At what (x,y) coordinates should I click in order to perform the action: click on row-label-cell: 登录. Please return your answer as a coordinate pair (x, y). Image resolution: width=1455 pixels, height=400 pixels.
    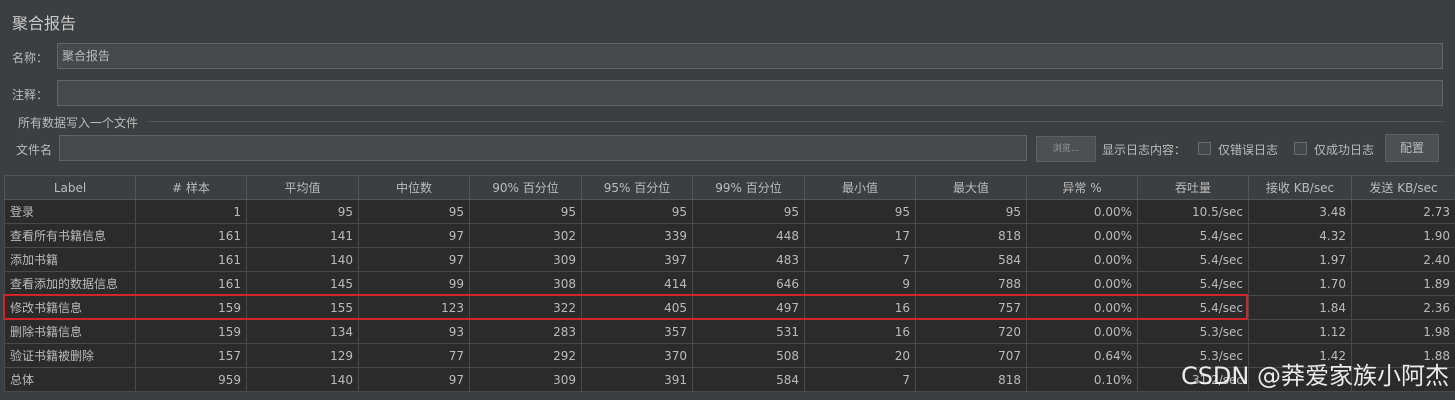
    Looking at the image, I should click on (70, 211).